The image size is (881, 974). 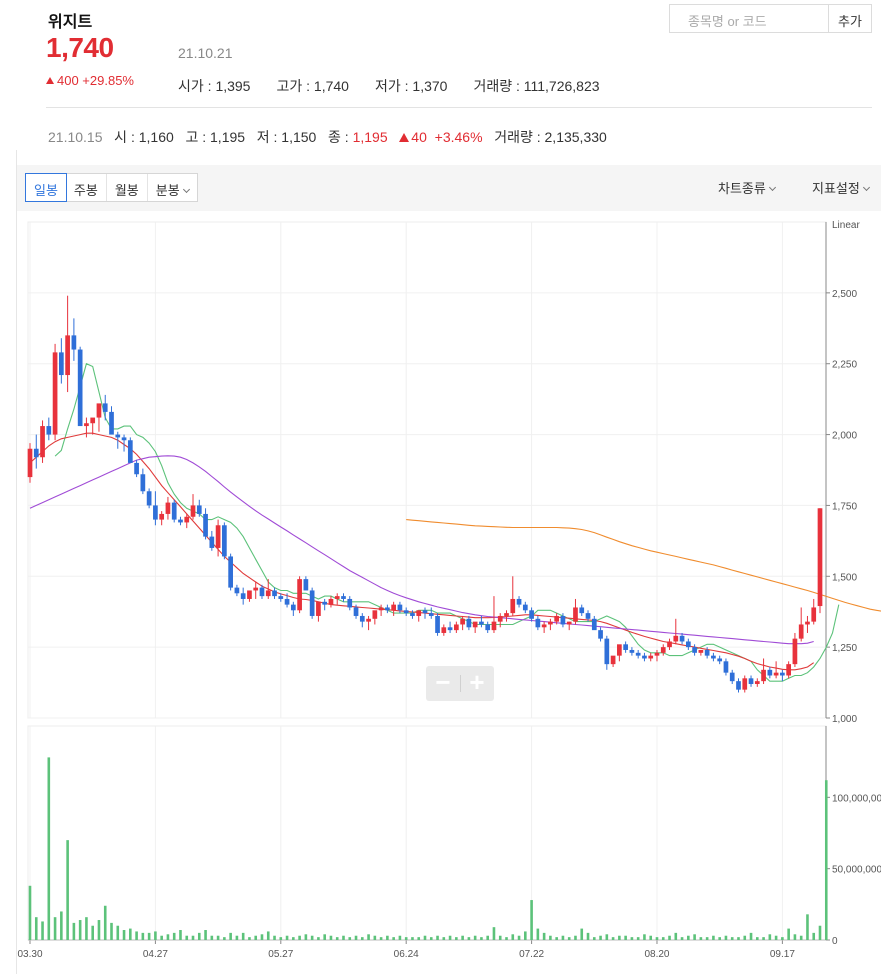 What do you see at coordinates (844, 436) in the screenshot?
I see `price-tick-label: 2,000` at bounding box center [844, 436].